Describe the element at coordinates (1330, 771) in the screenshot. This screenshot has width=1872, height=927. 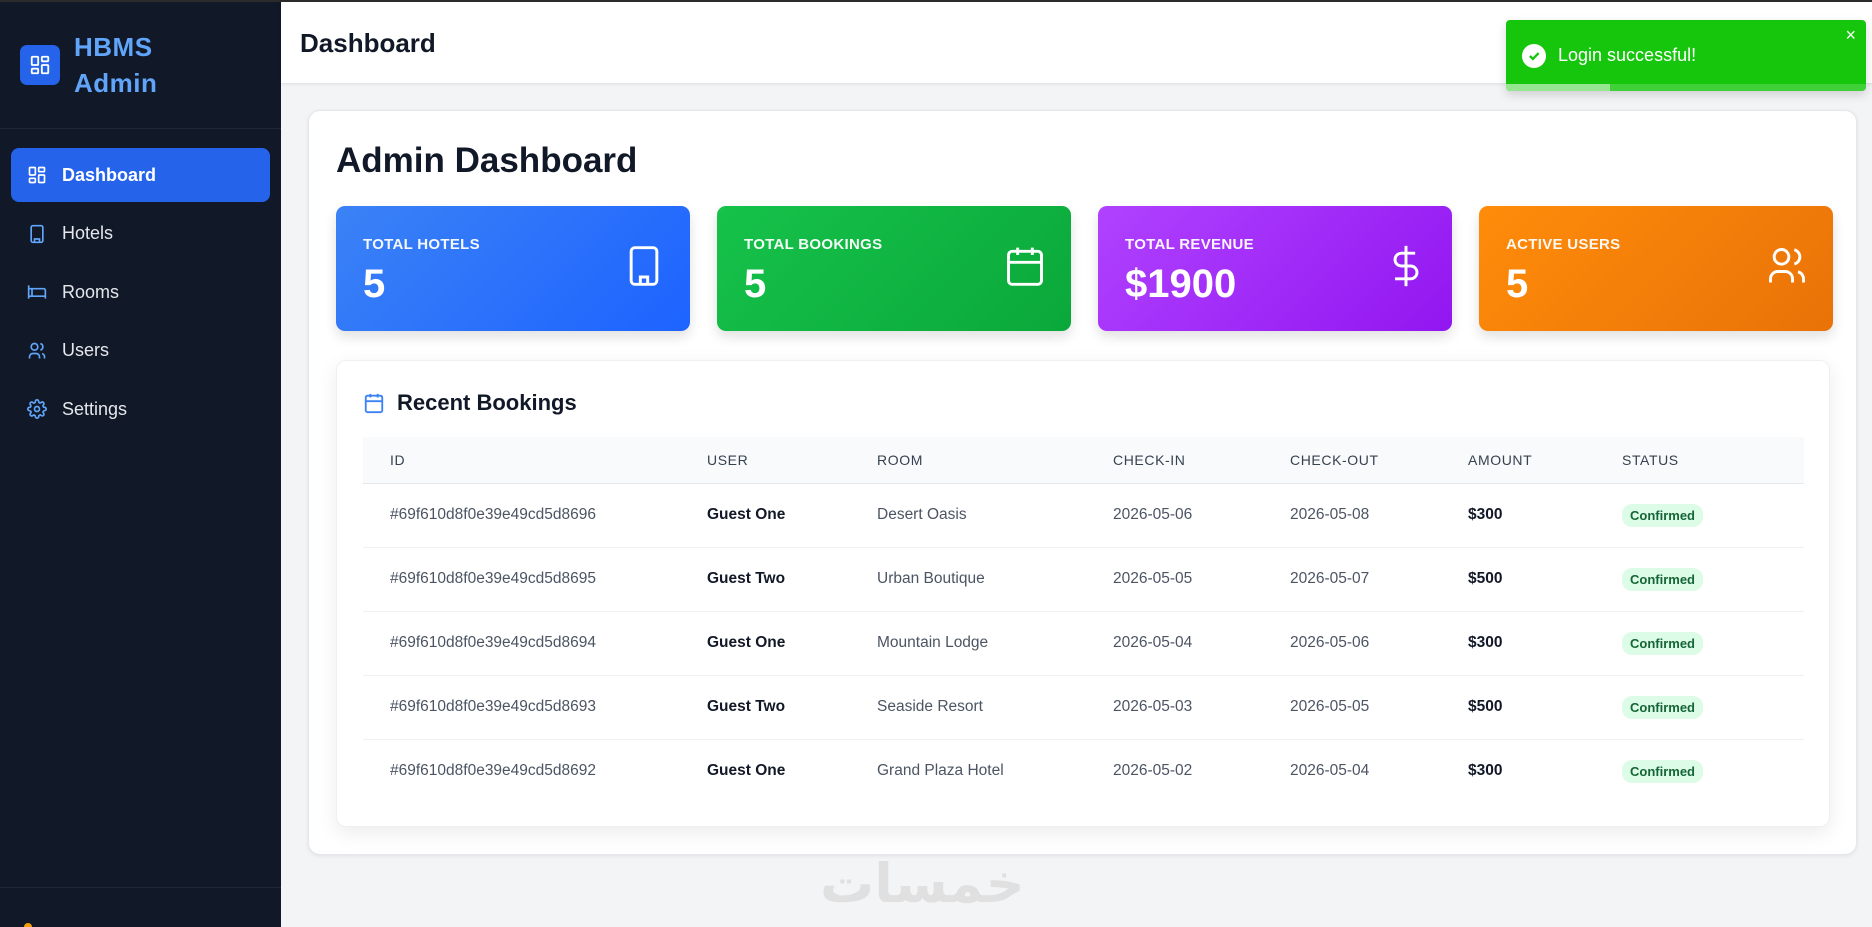
I see `booking-check-out: 2026-05-04` at that location.